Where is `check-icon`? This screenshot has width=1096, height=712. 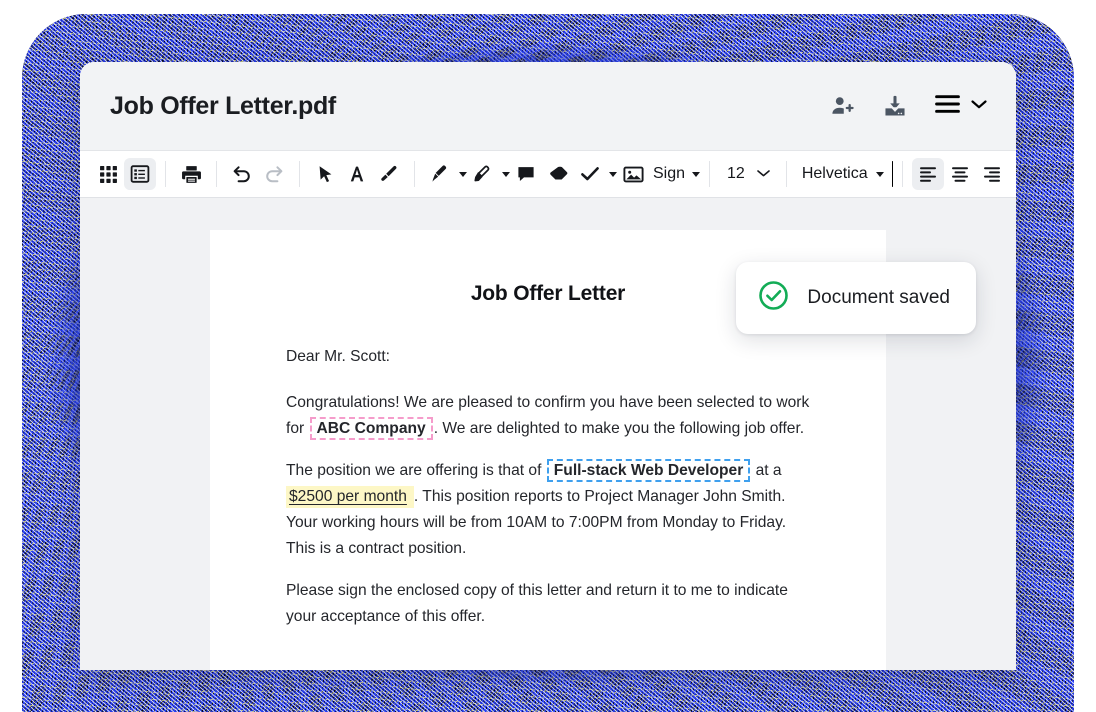
check-icon is located at coordinates (590, 174).